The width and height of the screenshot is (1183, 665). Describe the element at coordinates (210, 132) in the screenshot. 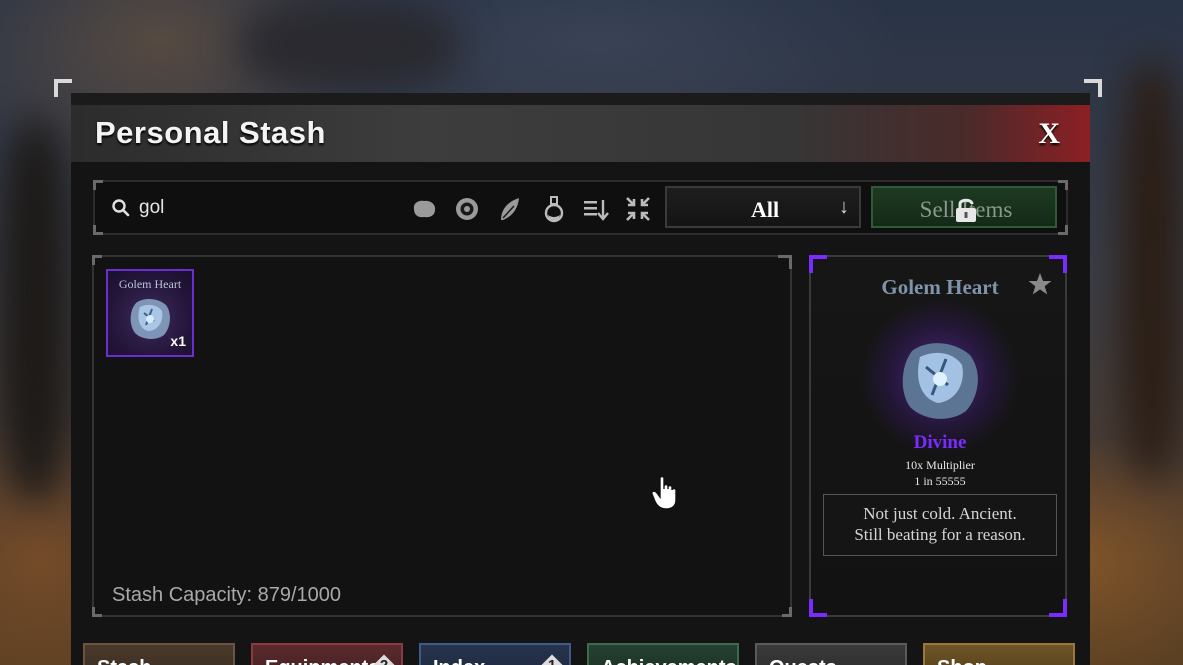

I see `window-title: Personal Stash` at that location.